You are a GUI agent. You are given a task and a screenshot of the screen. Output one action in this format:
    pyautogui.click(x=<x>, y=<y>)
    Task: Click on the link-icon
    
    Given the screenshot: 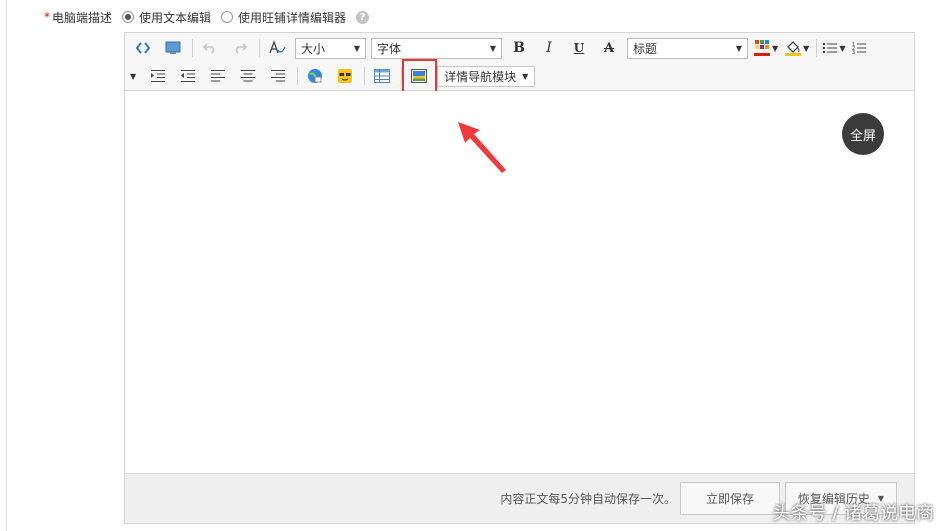 What is the action you would take?
    pyautogui.click(x=315, y=76)
    